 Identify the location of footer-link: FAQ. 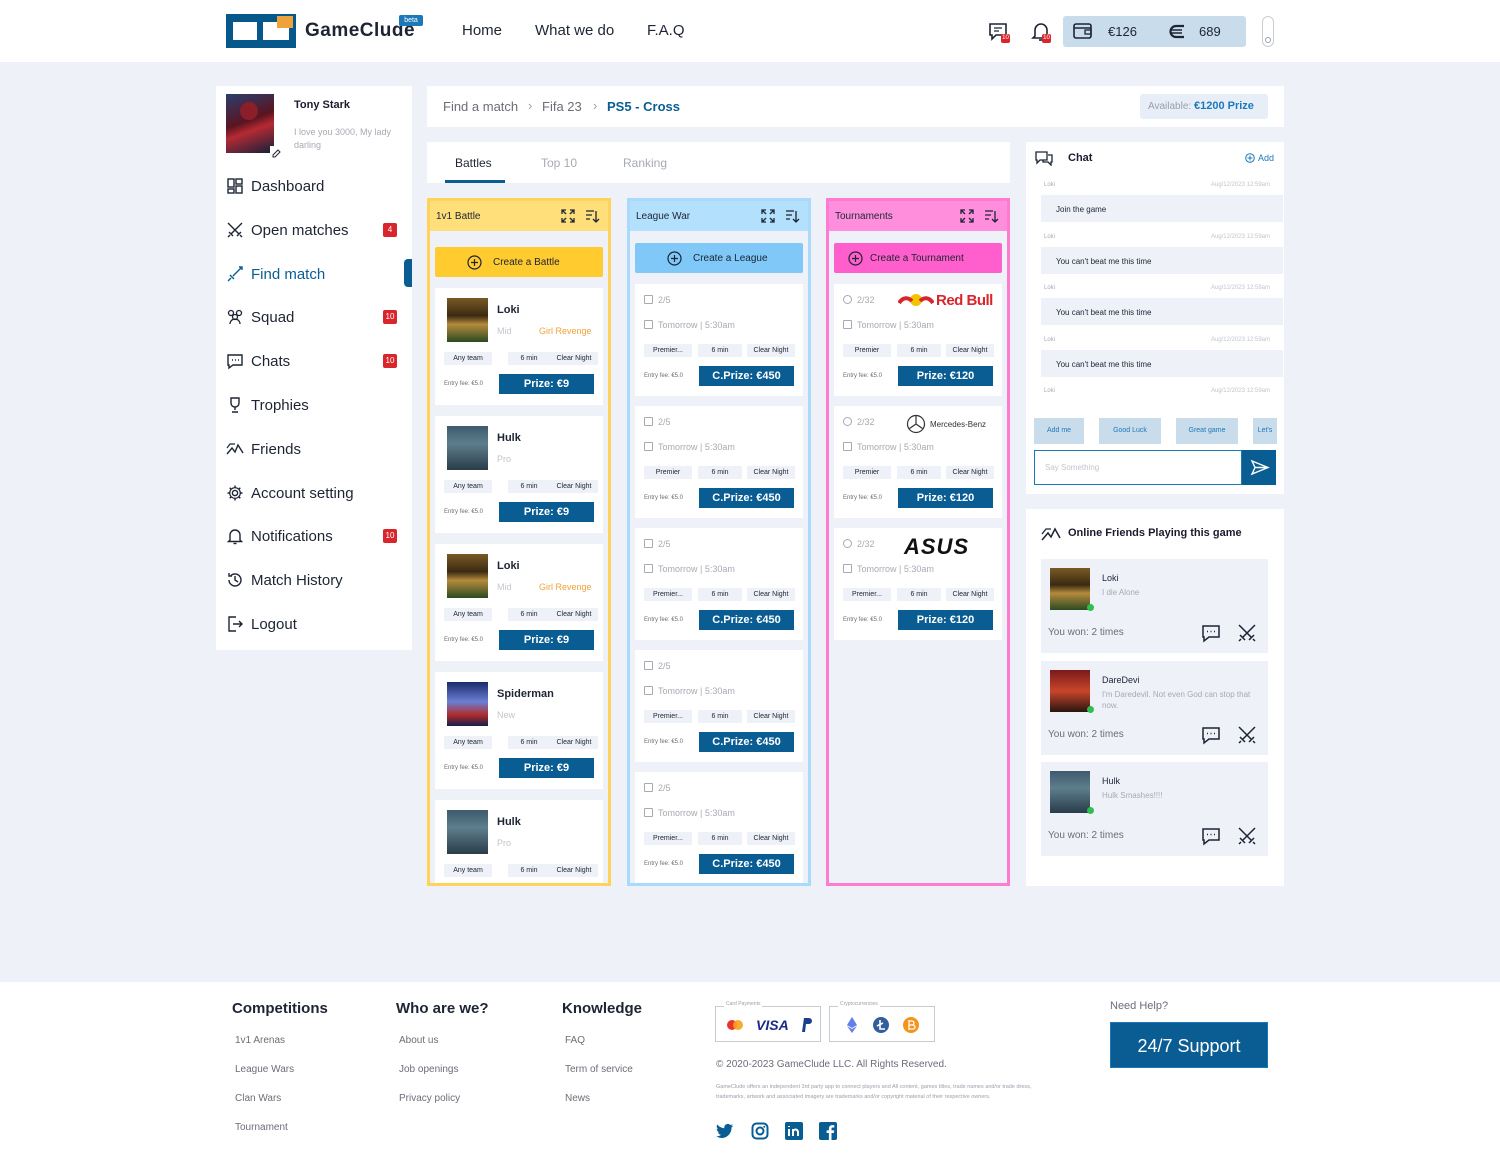
(575, 1040).